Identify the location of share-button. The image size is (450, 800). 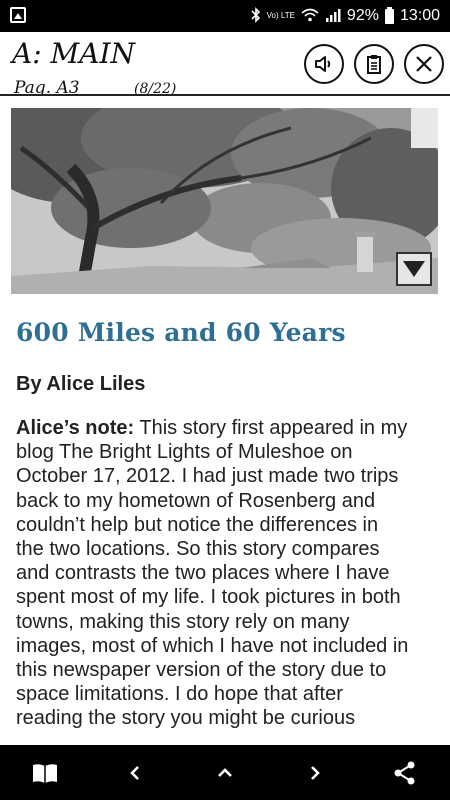
(405, 773).